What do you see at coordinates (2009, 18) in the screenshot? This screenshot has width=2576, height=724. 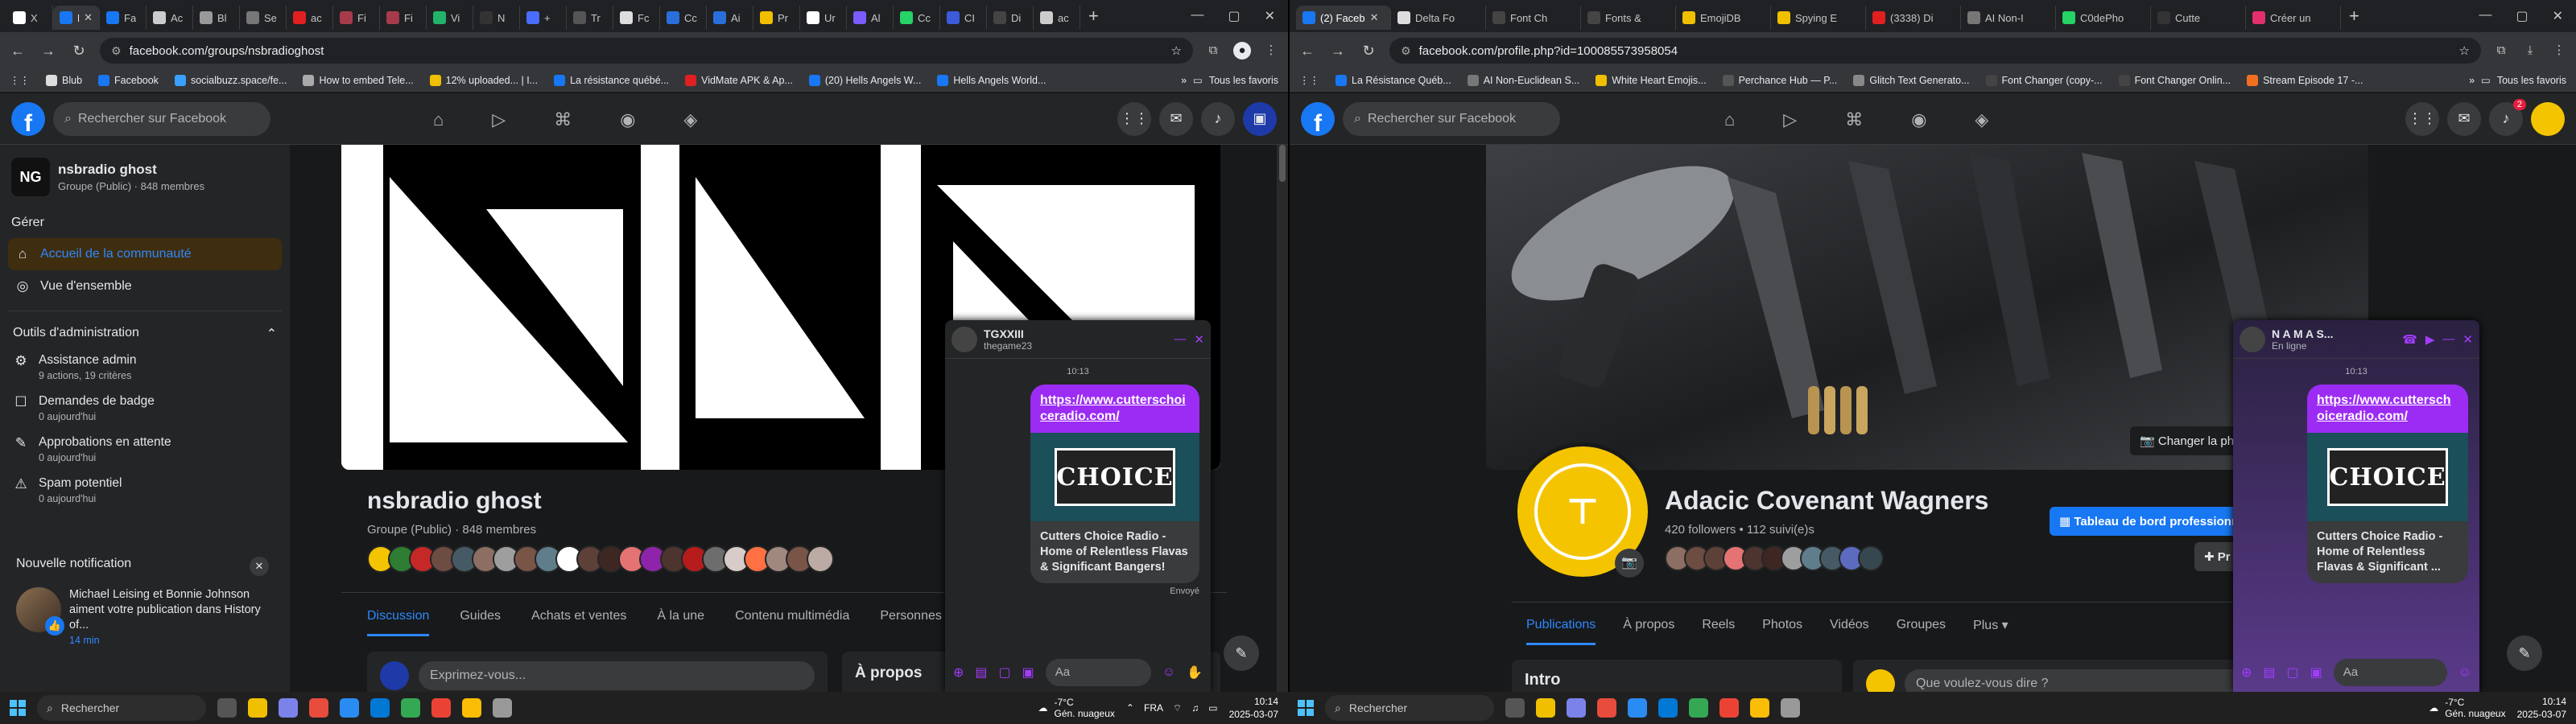 I see `browser-tab: AI Non-I` at bounding box center [2009, 18].